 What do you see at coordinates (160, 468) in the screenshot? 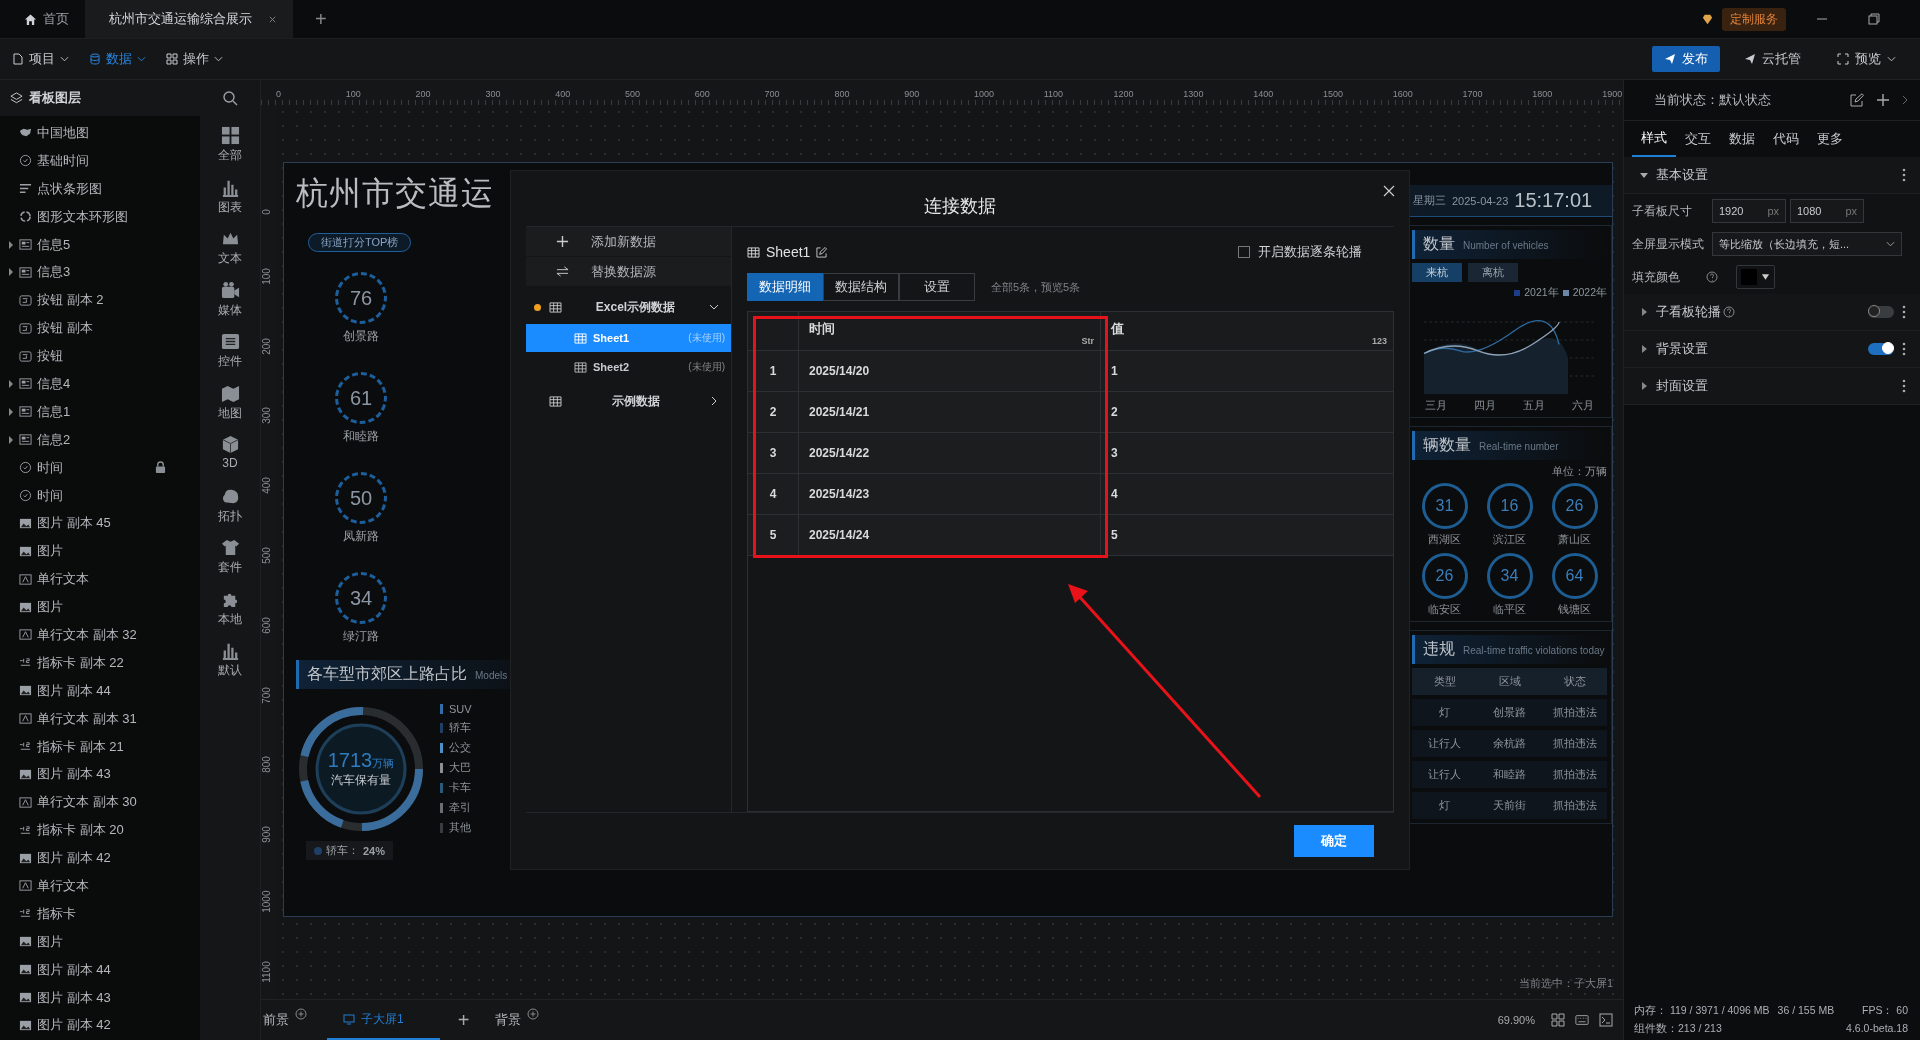
I see `lock-icon` at bounding box center [160, 468].